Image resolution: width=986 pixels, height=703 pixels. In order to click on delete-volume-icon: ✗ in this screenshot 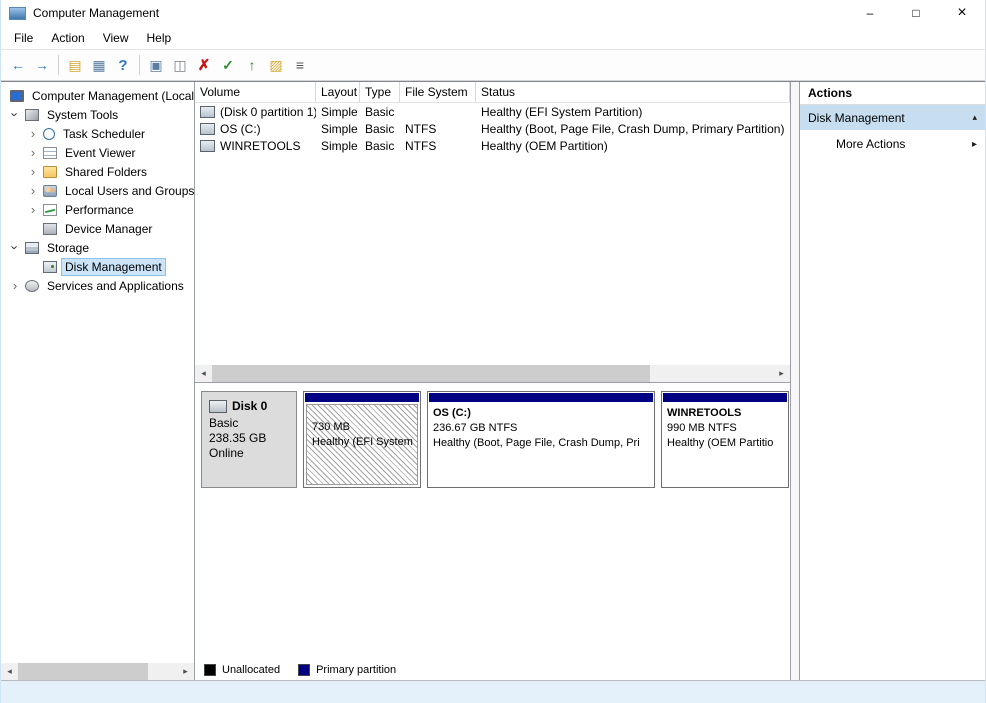, I will do `click(204, 65)`.